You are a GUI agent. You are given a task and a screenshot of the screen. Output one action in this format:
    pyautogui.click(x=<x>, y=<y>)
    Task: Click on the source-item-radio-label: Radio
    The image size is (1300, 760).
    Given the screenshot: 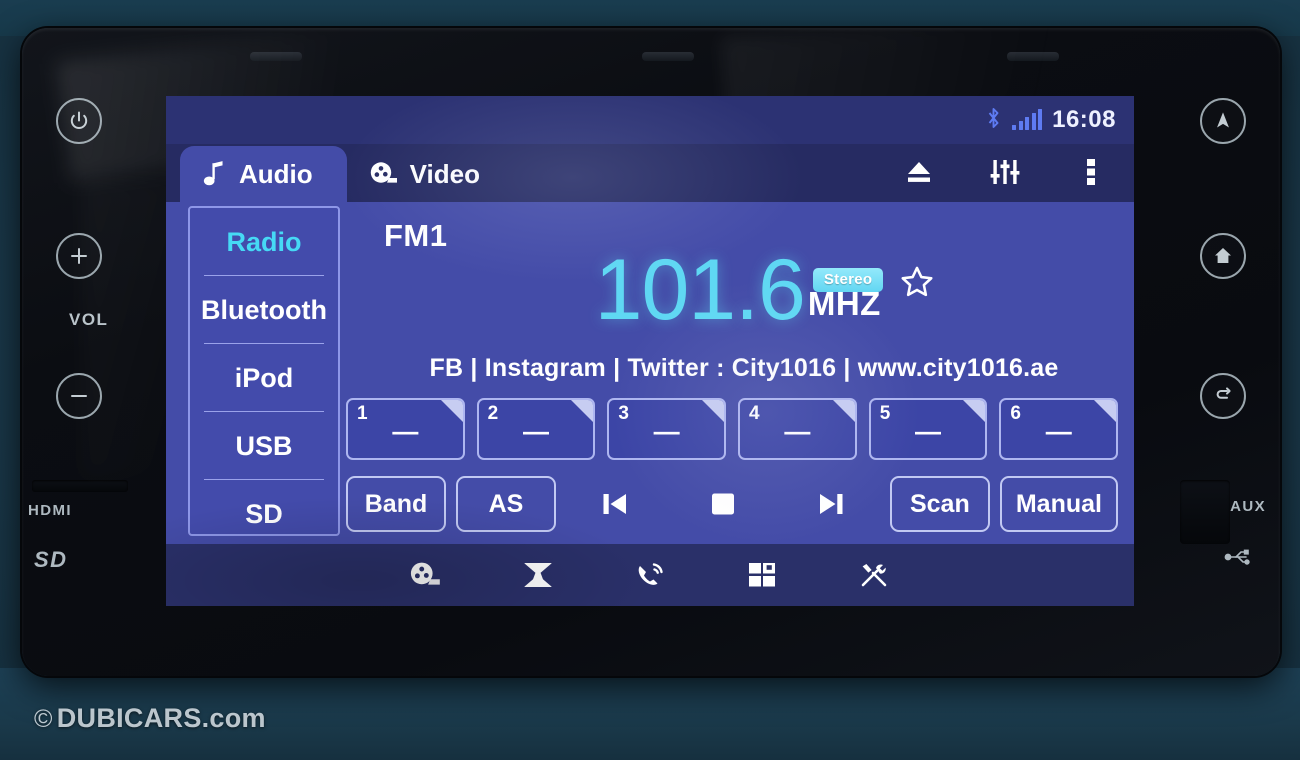 What is the action you would take?
    pyautogui.click(x=264, y=241)
    